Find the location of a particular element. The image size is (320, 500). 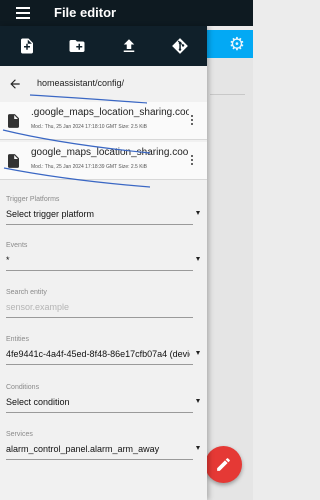

upload-button is located at coordinates (129, 46).